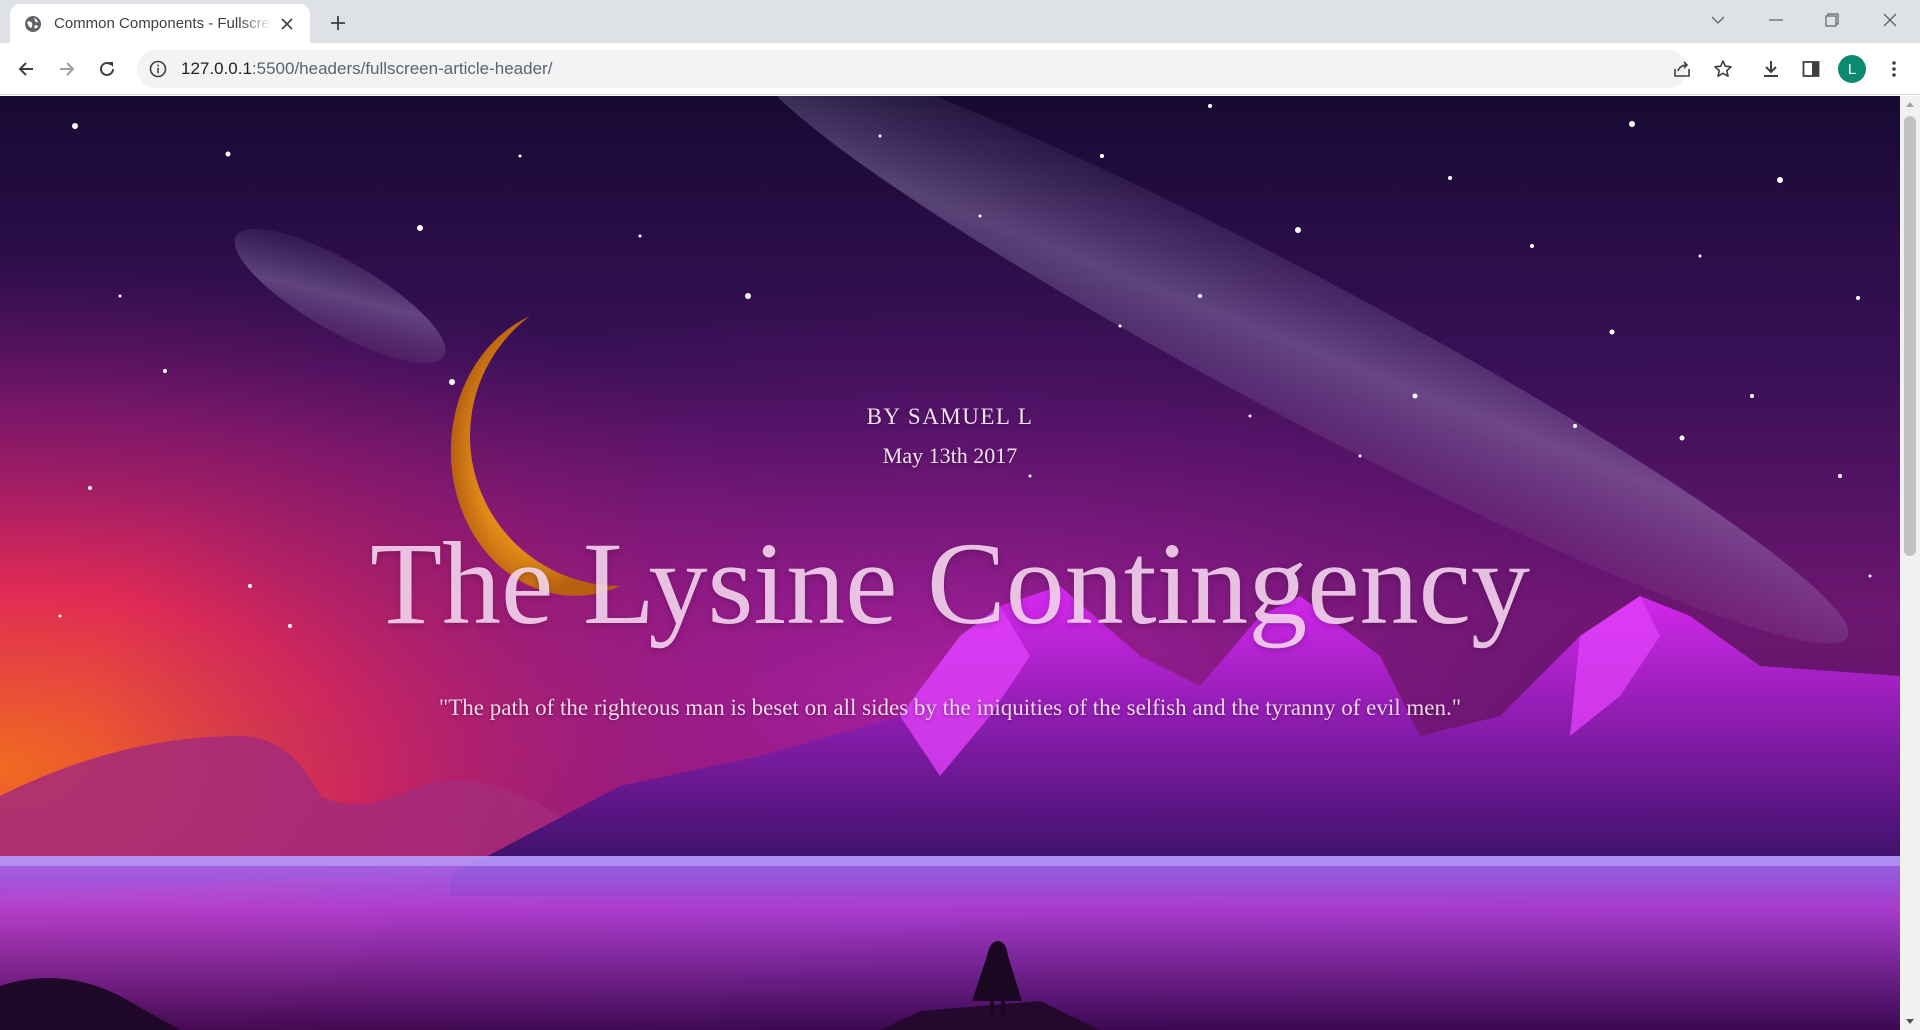 The width and height of the screenshot is (1920, 1030). I want to click on author-byline: BY SAMUEL L, so click(950, 416).